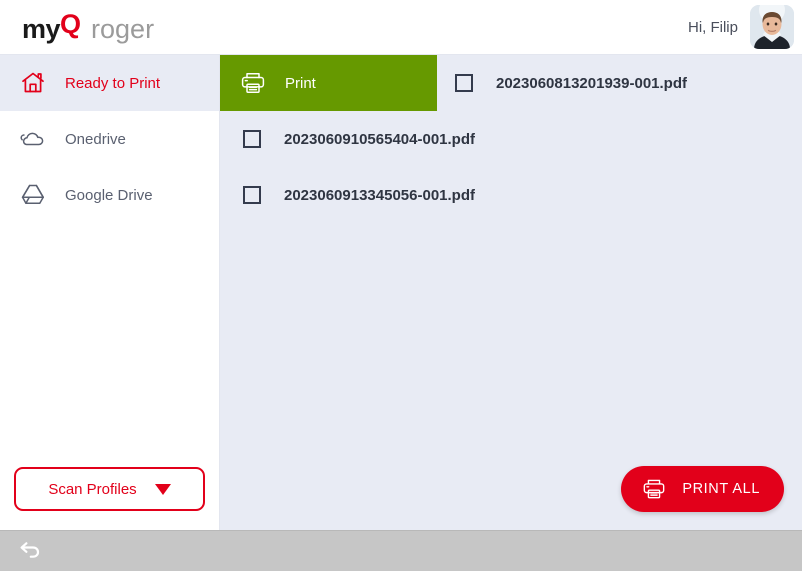 This screenshot has height=571, width=802. I want to click on tab-print-label: Print, so click(300, 83).